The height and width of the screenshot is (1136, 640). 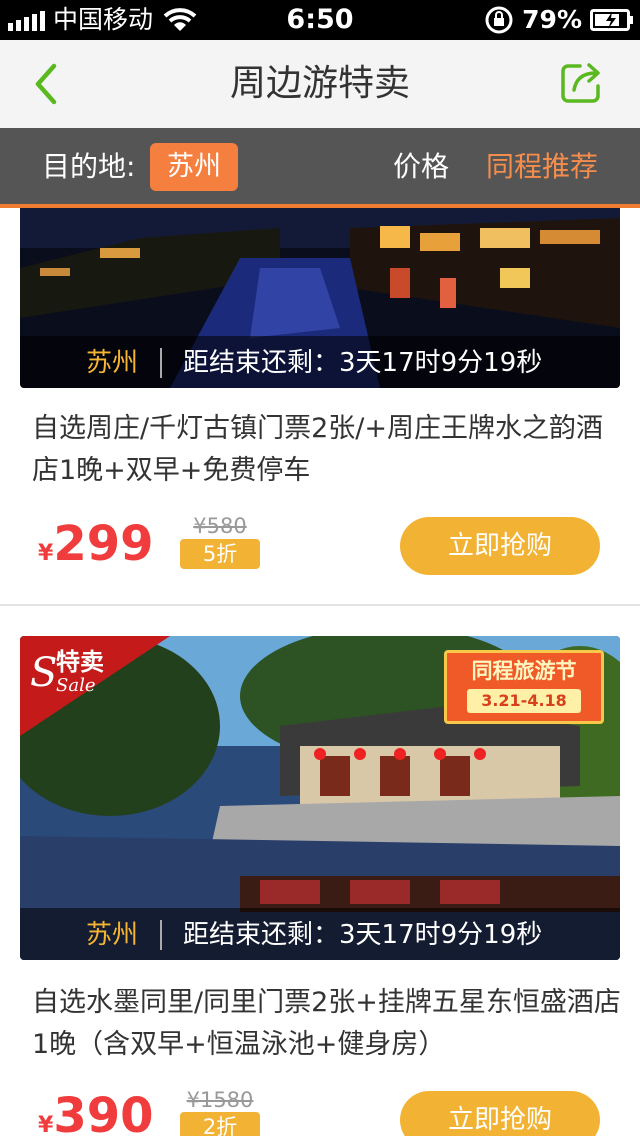 I want to click on battery-icon, so click(x=611, y=20).